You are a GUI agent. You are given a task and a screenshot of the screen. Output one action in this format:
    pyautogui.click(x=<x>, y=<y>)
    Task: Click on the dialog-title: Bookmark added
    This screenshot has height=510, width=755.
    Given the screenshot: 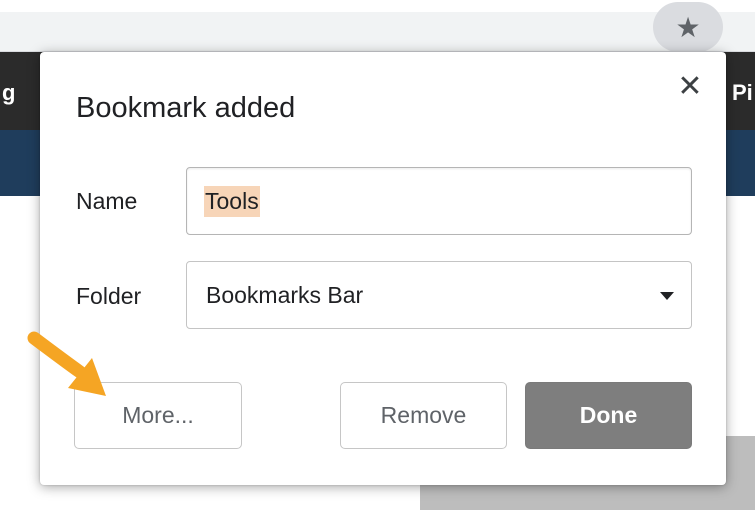 What is the action you would take?
    pyautogui.click(x=186, y=108)
    